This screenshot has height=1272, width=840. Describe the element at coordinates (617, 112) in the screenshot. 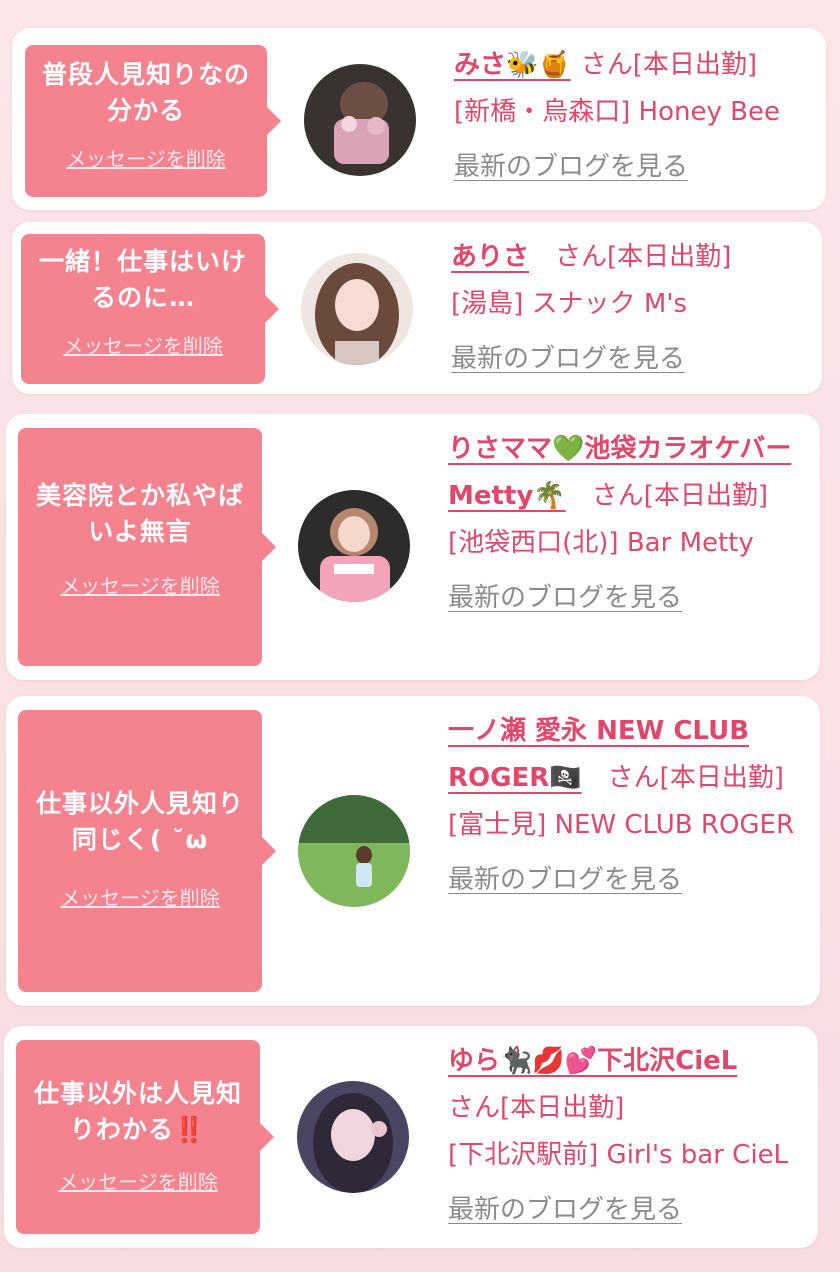

I see `shop-info: [新橋・烏森口] Honey Bee` at that location.